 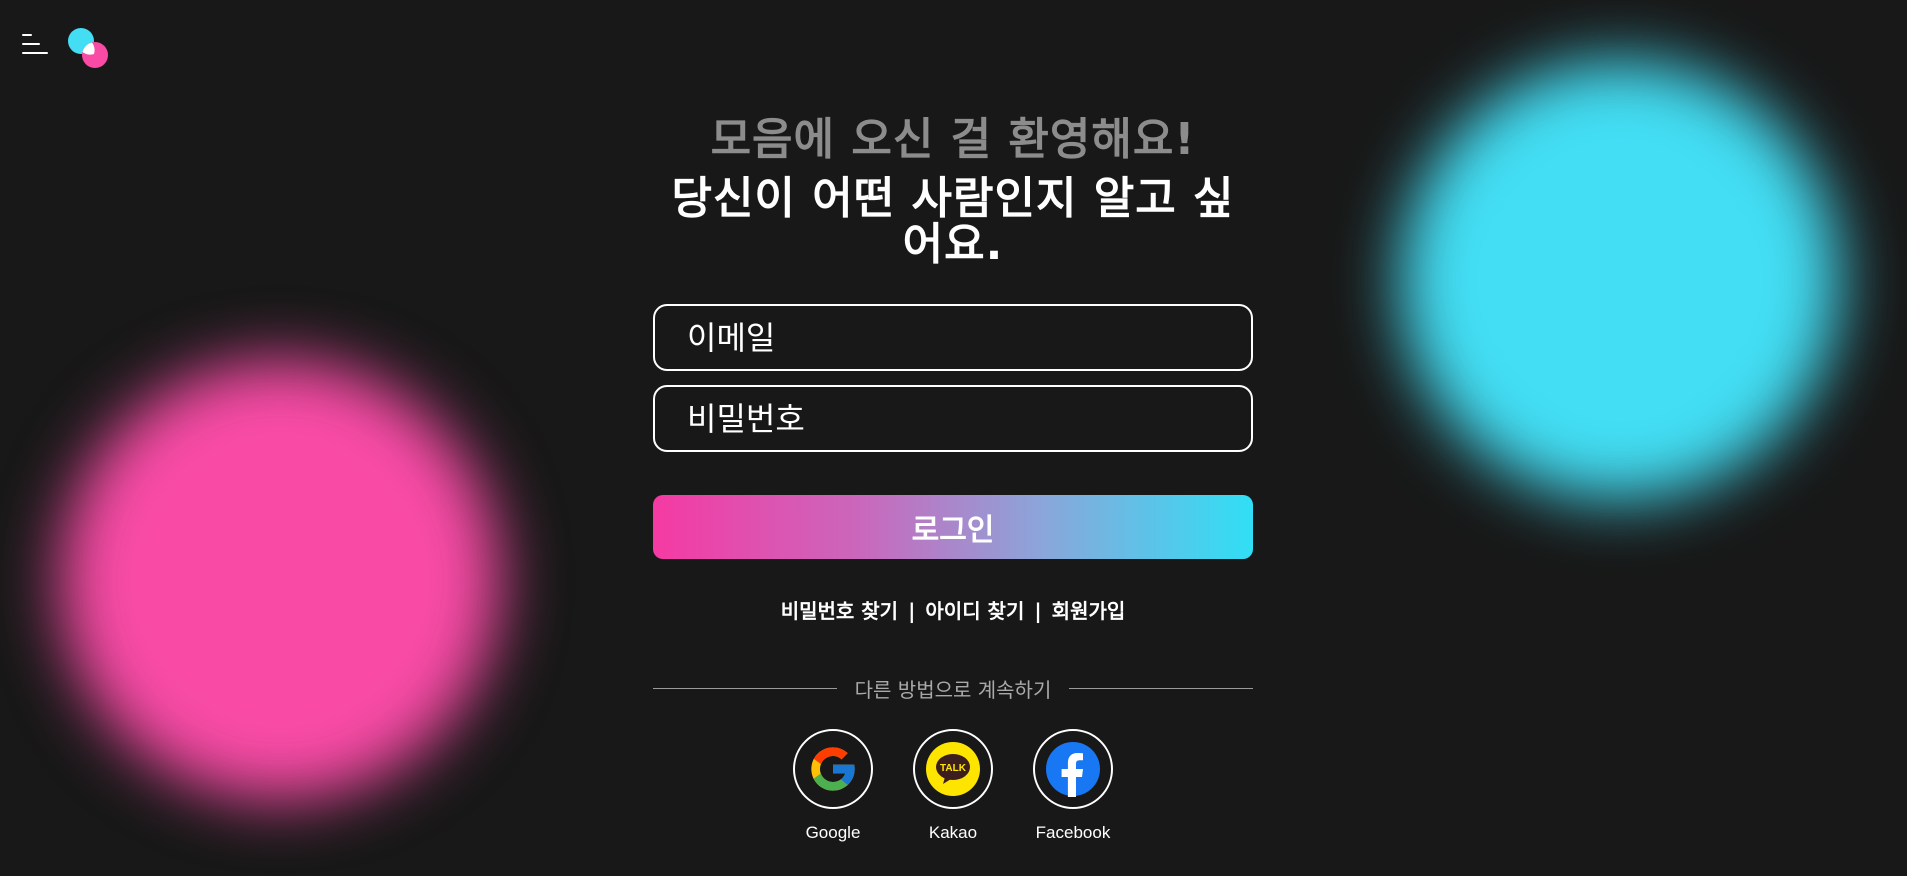 I want to click on account-links: 비밀번호 찾기 | 아이디 찾기 | 회원가입, so click(x=953, y=609).